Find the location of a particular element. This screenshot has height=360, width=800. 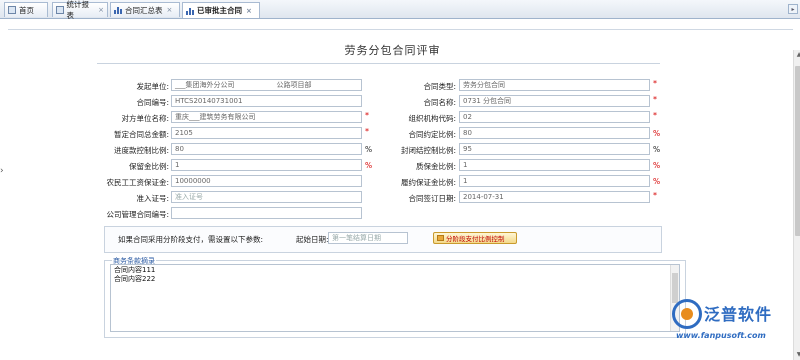

wage-deposit-field: 10000000 is located at coordinates (266, 181).